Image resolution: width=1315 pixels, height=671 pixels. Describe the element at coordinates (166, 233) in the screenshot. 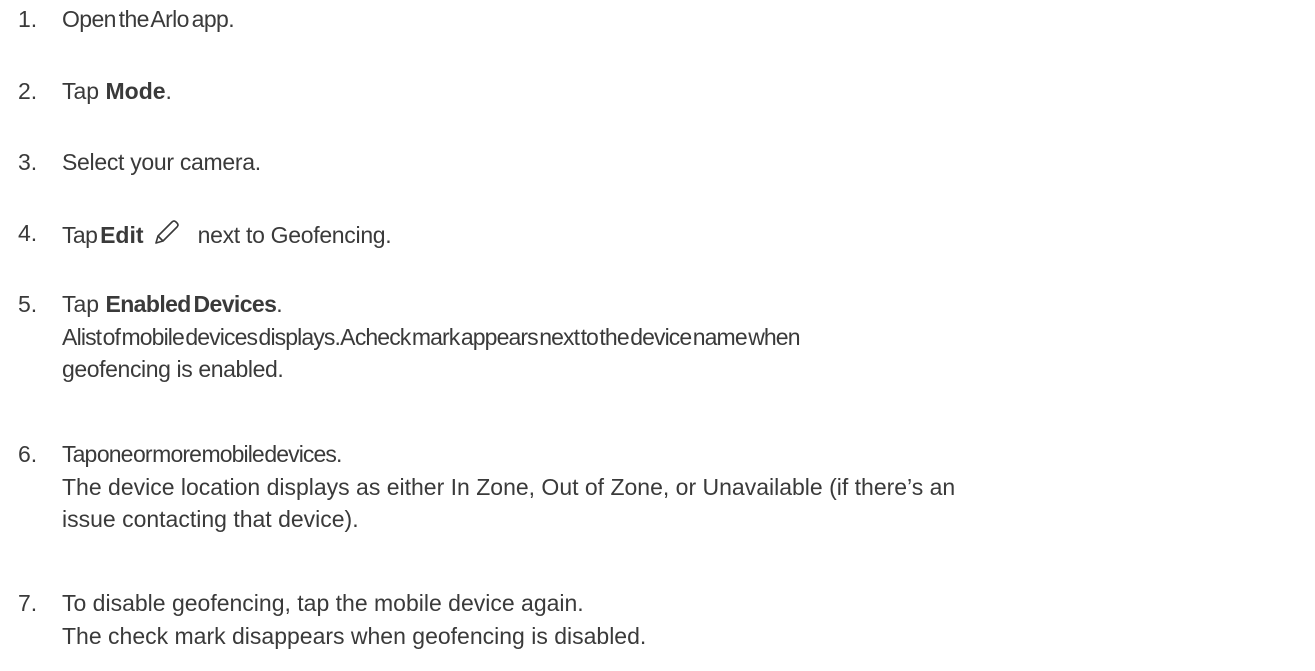

I see `pencil-icon` at that location.